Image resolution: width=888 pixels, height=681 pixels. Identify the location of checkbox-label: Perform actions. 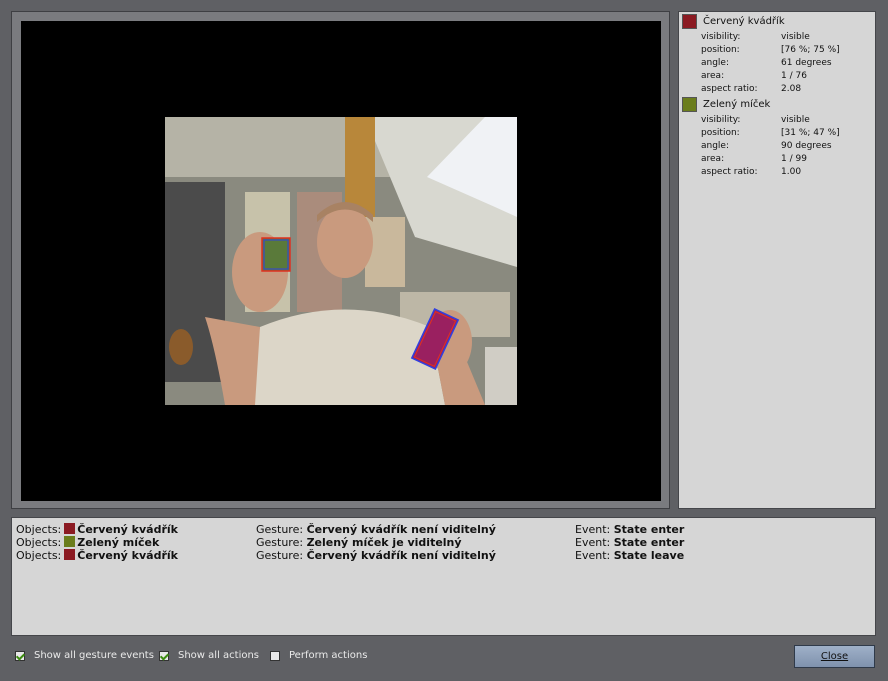
(328, 655).